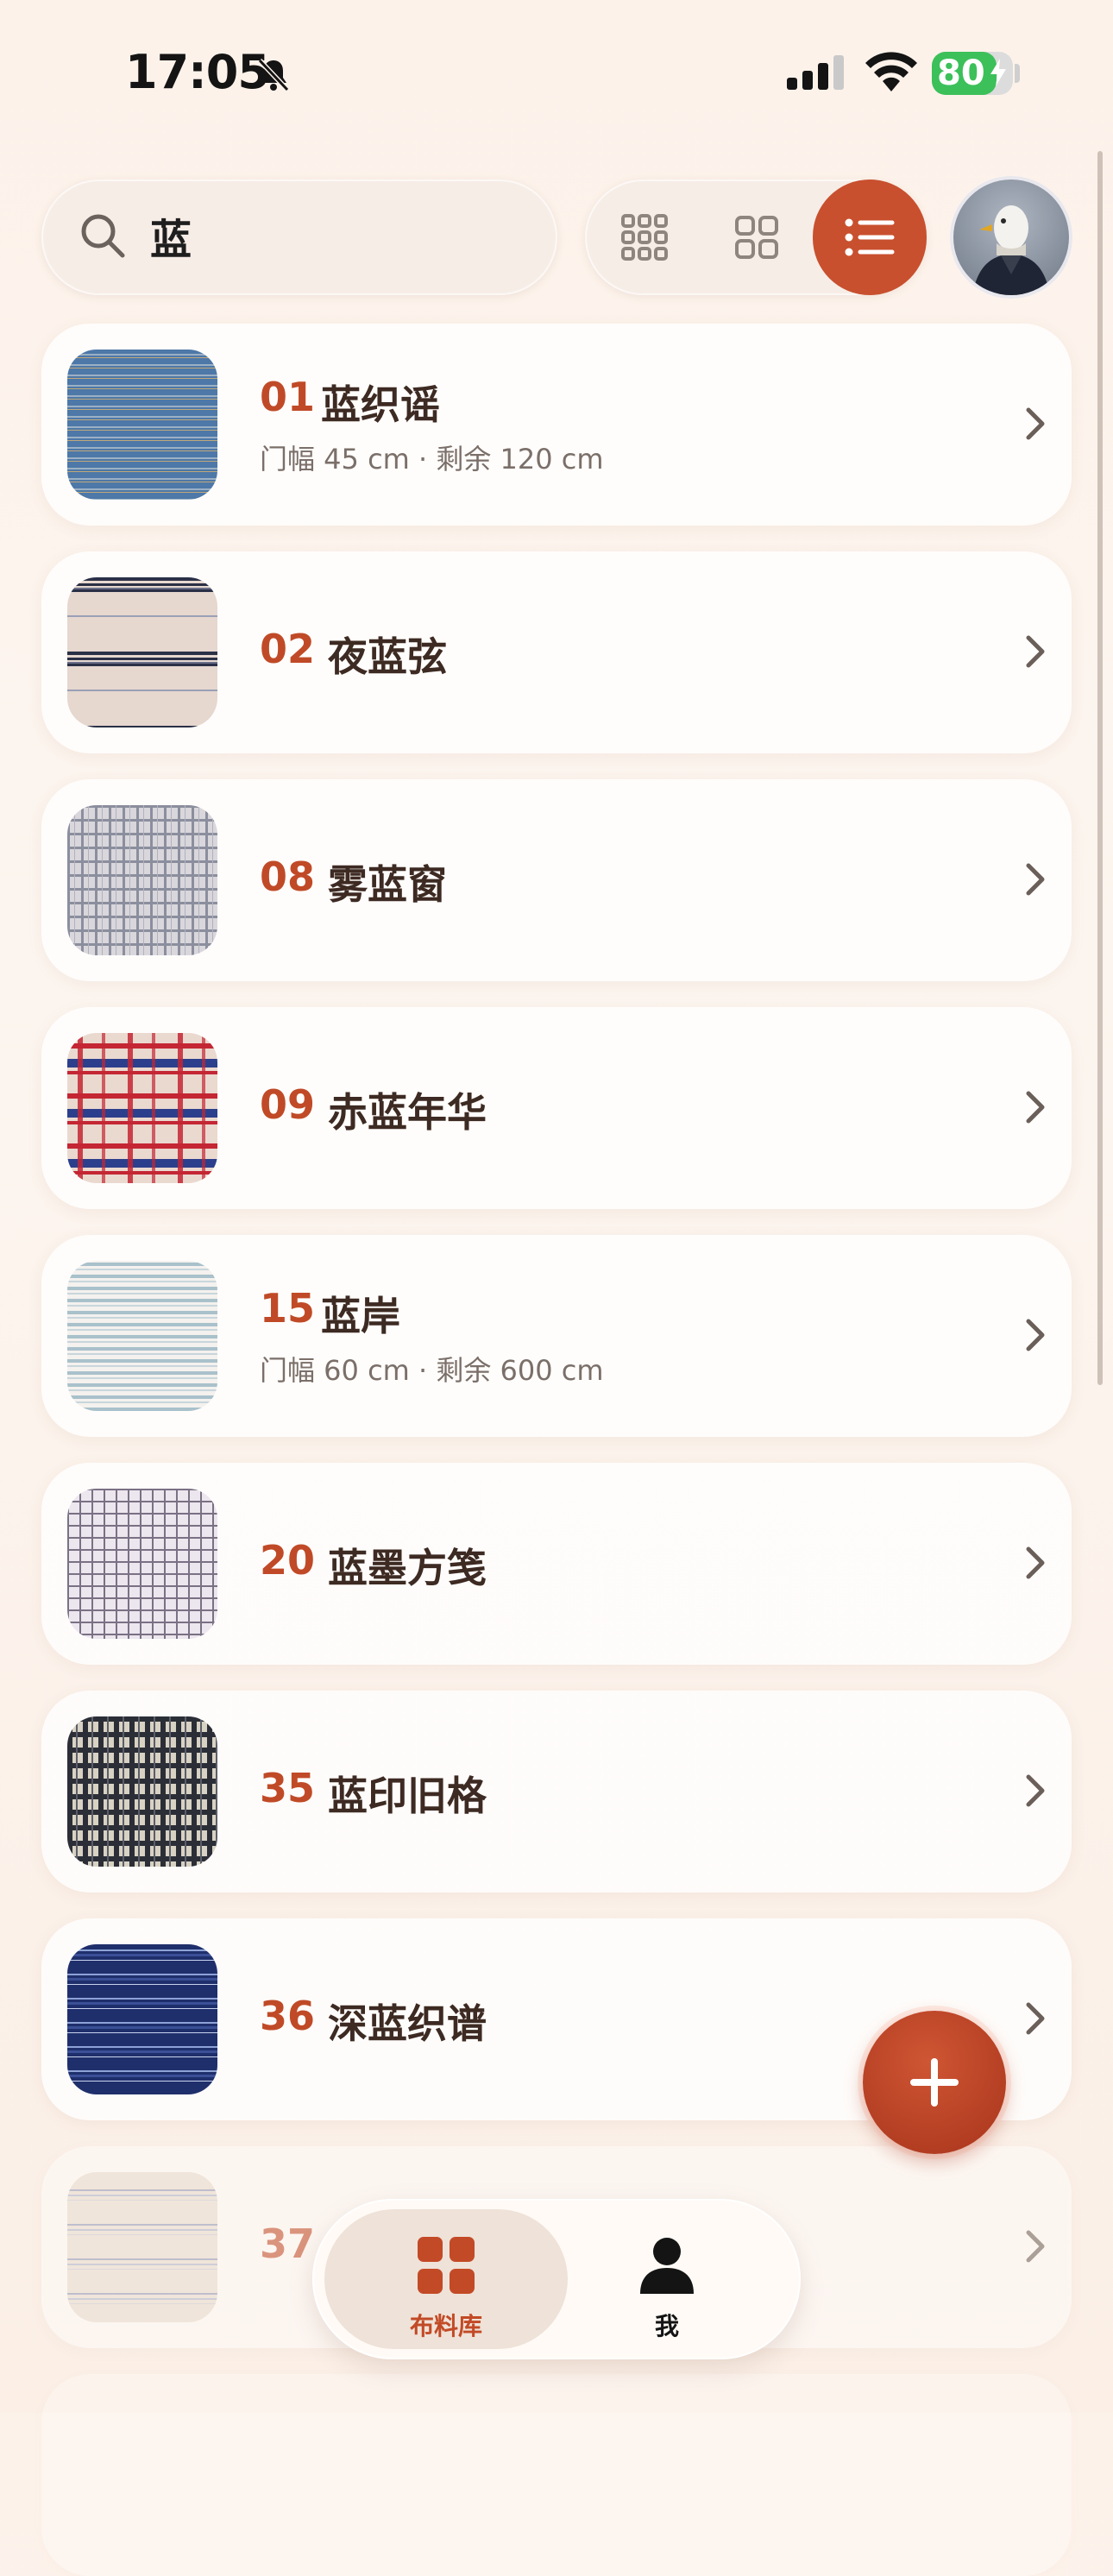 Image resolution: width=1113 pixels, height=2576 pixels. I want to click on item-number: 35, so click(288, 1788).